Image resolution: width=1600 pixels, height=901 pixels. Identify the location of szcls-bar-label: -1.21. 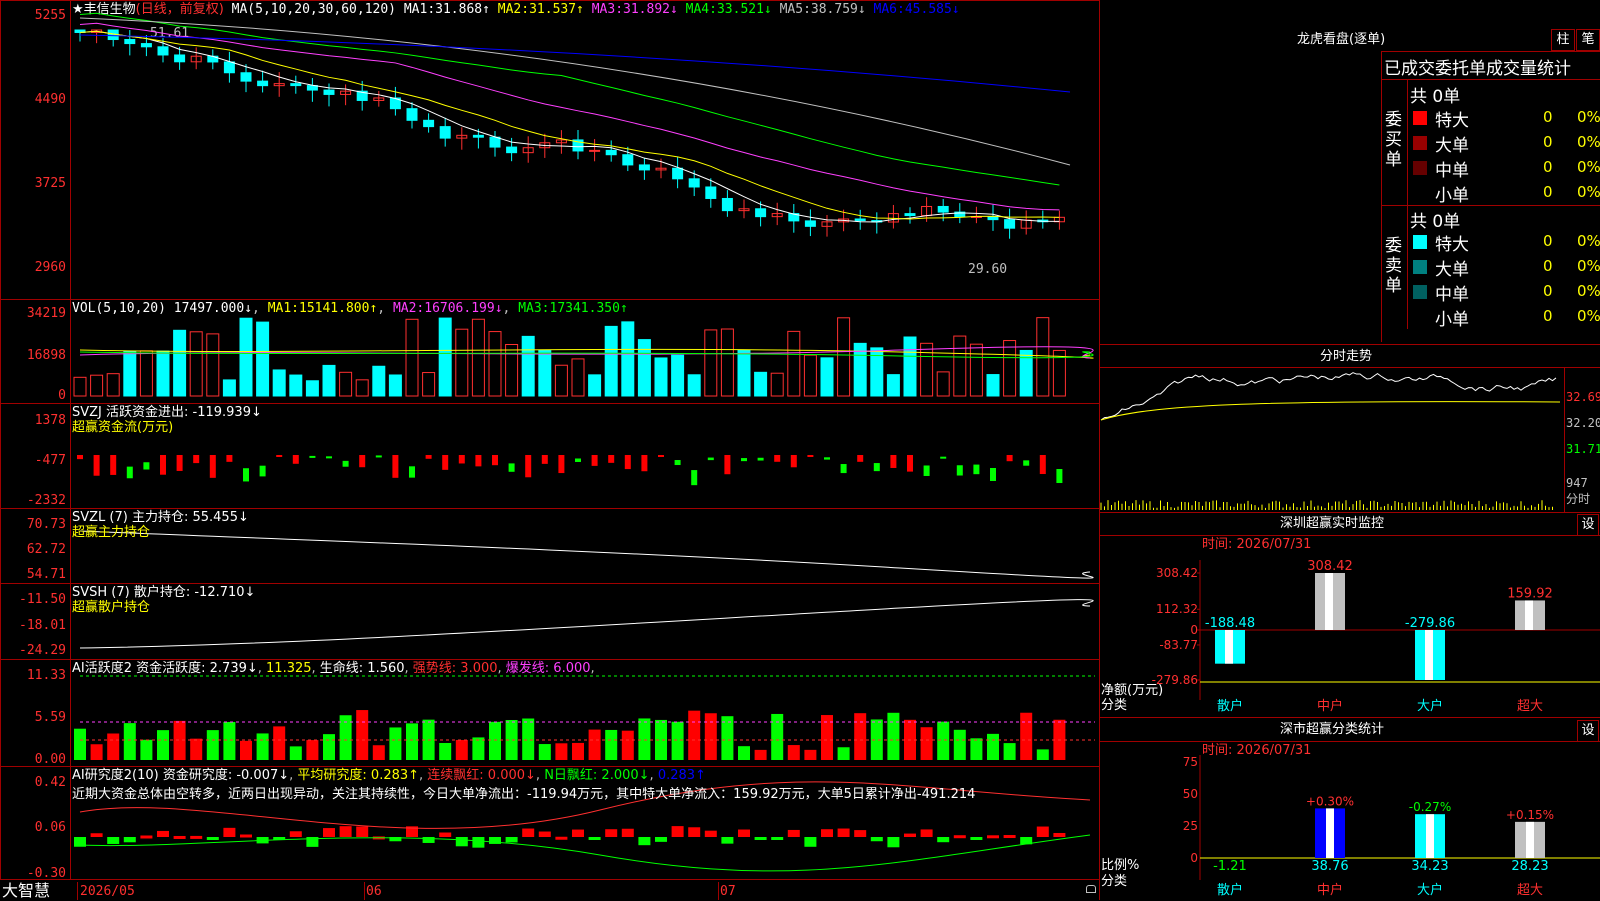
(1230, 866).